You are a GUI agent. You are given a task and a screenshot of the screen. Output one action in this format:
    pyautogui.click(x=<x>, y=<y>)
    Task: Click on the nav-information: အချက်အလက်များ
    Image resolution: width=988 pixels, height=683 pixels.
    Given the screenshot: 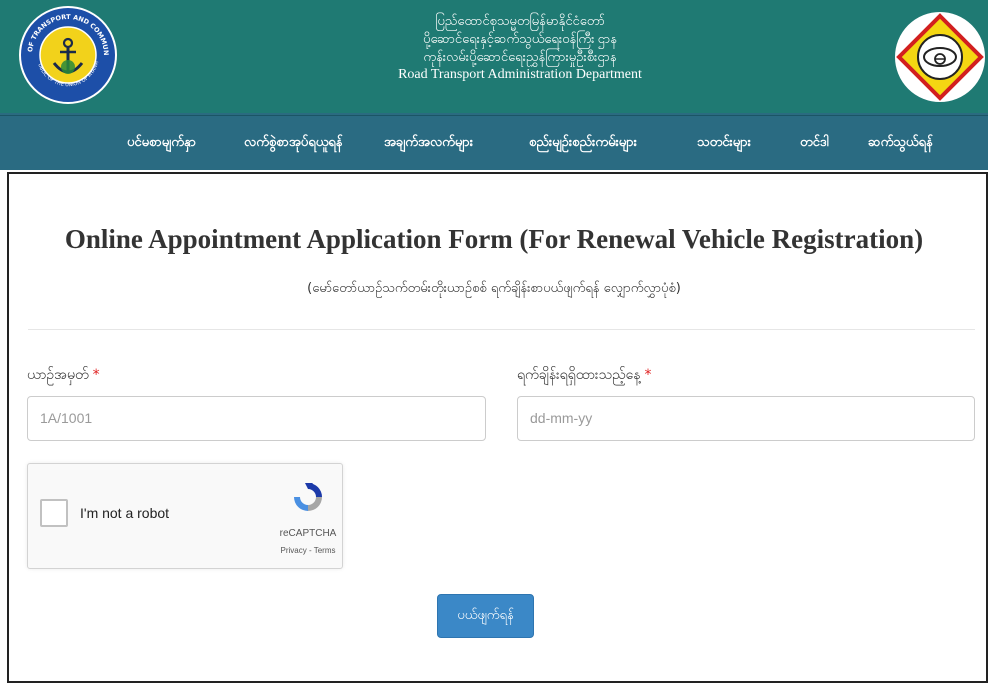 What is the action you would take?
    pyautogui.click(x=428, y=143)
    